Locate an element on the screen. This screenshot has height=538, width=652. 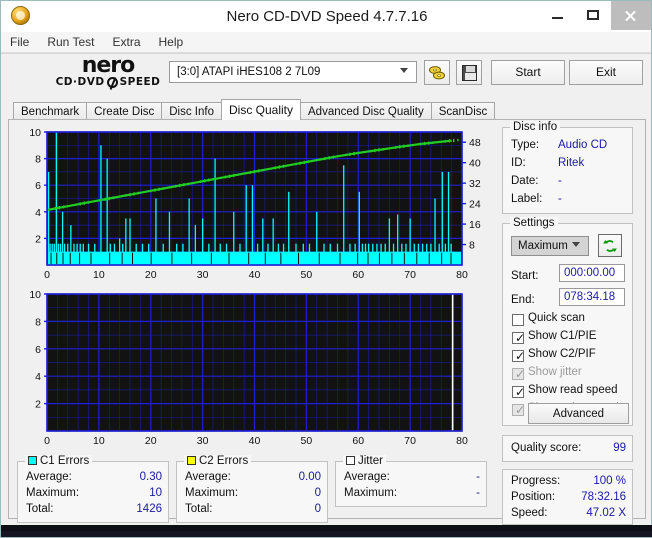
checkbox-label: Show read speed is located at coordinates (573, 390).